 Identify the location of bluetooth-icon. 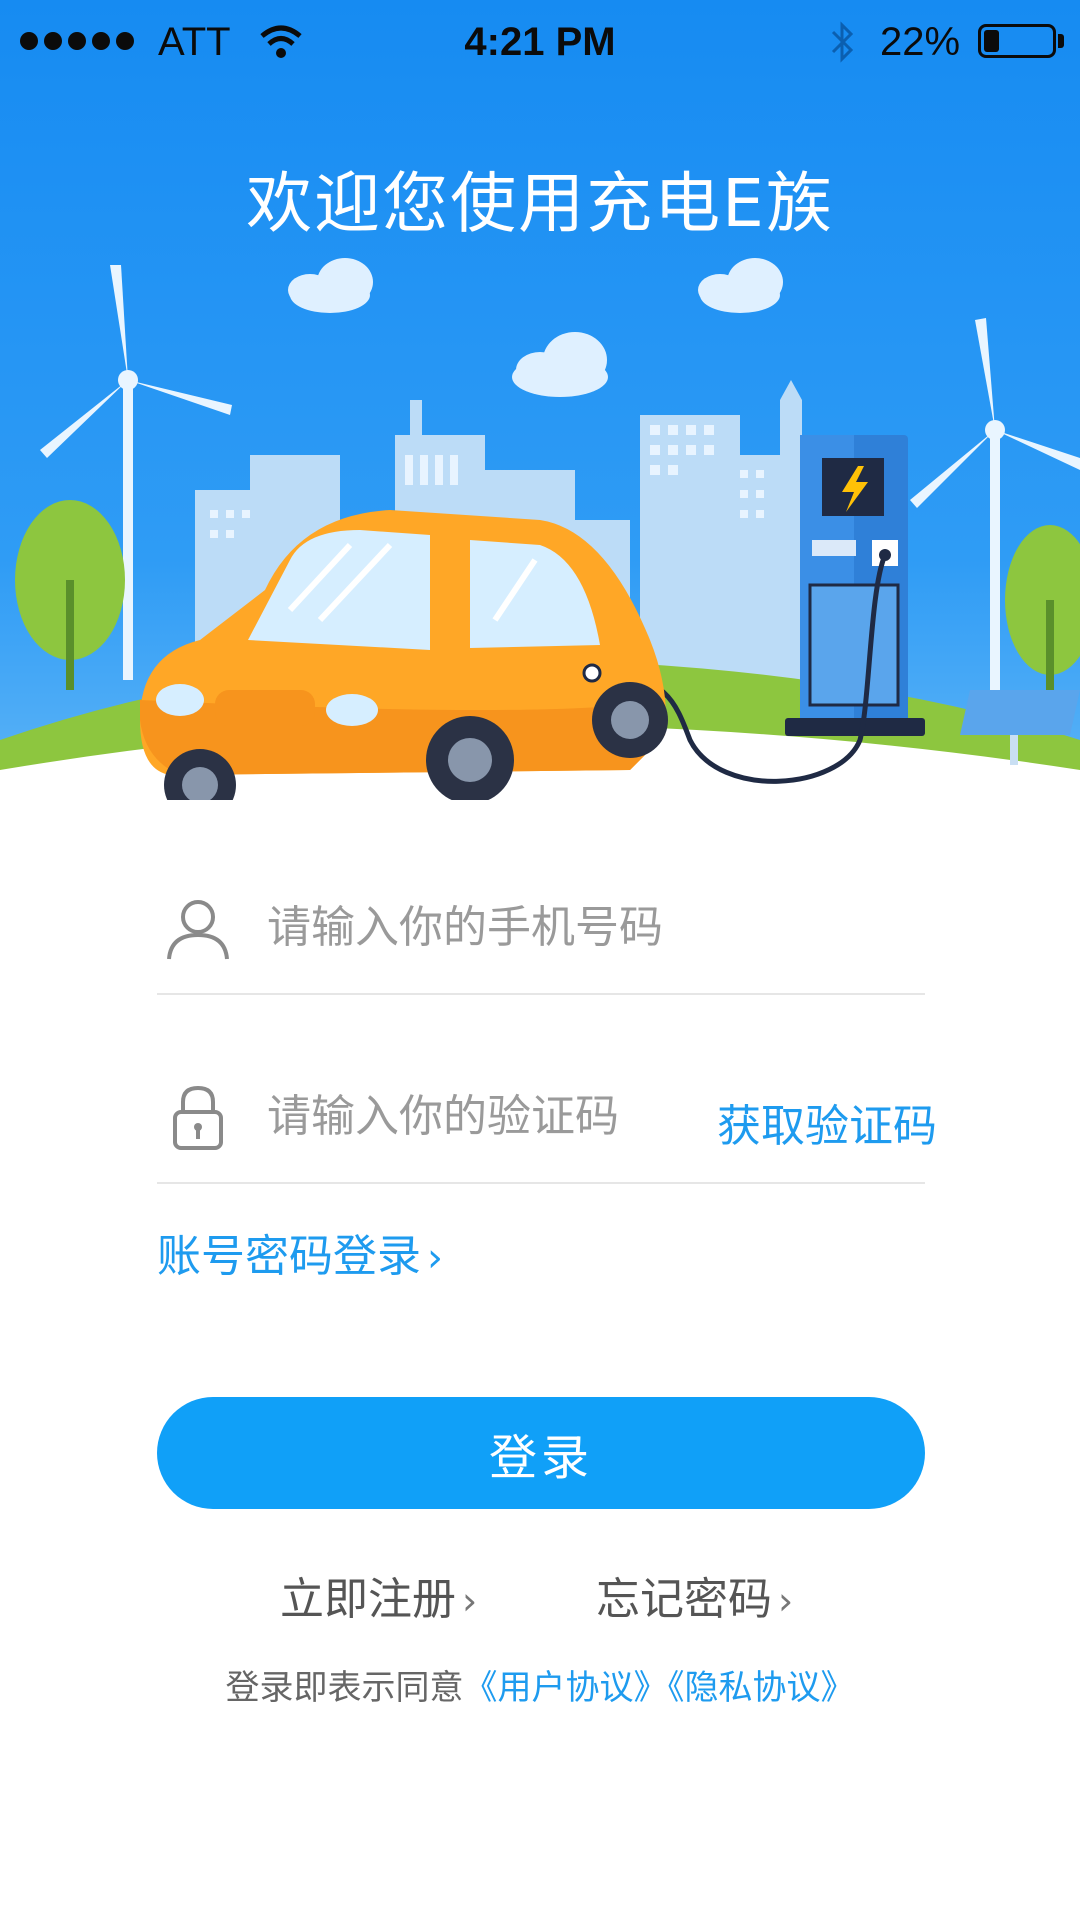
(842, 42).